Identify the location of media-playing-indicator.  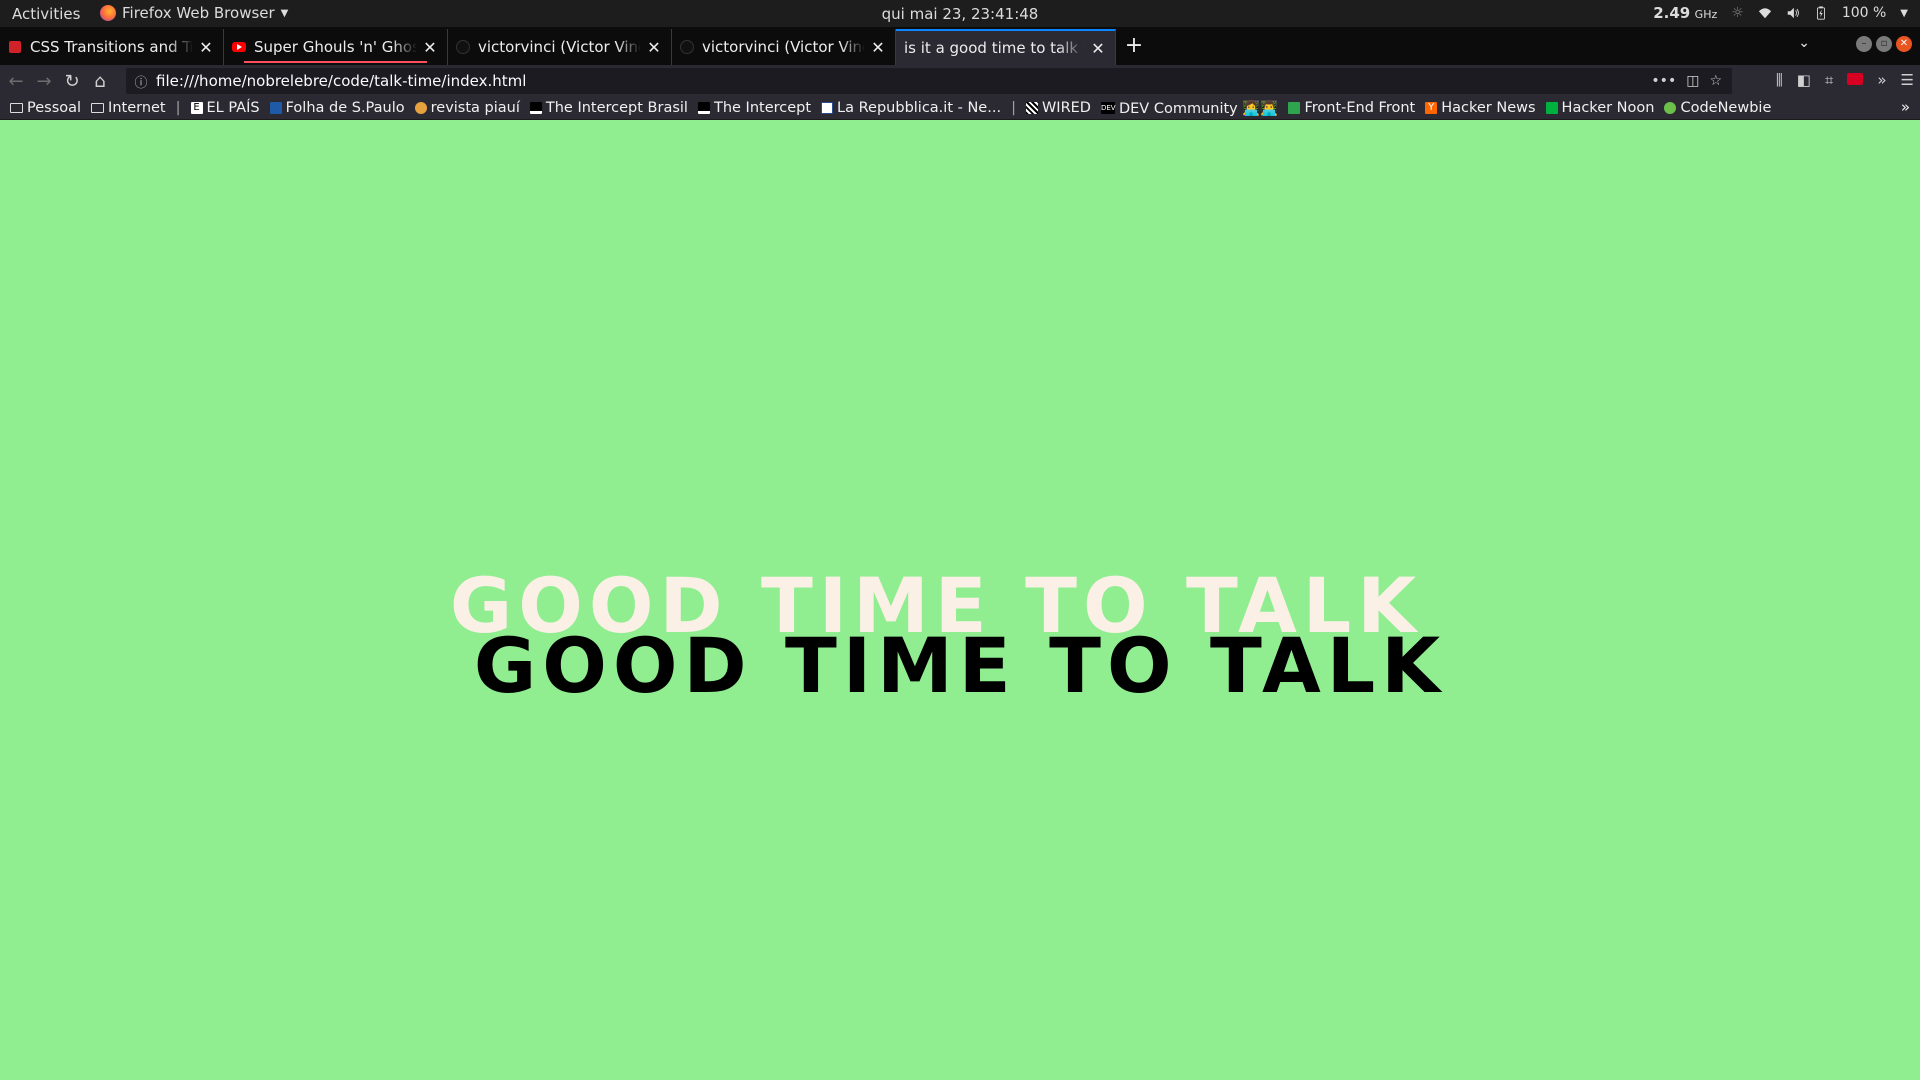
(335, 62).